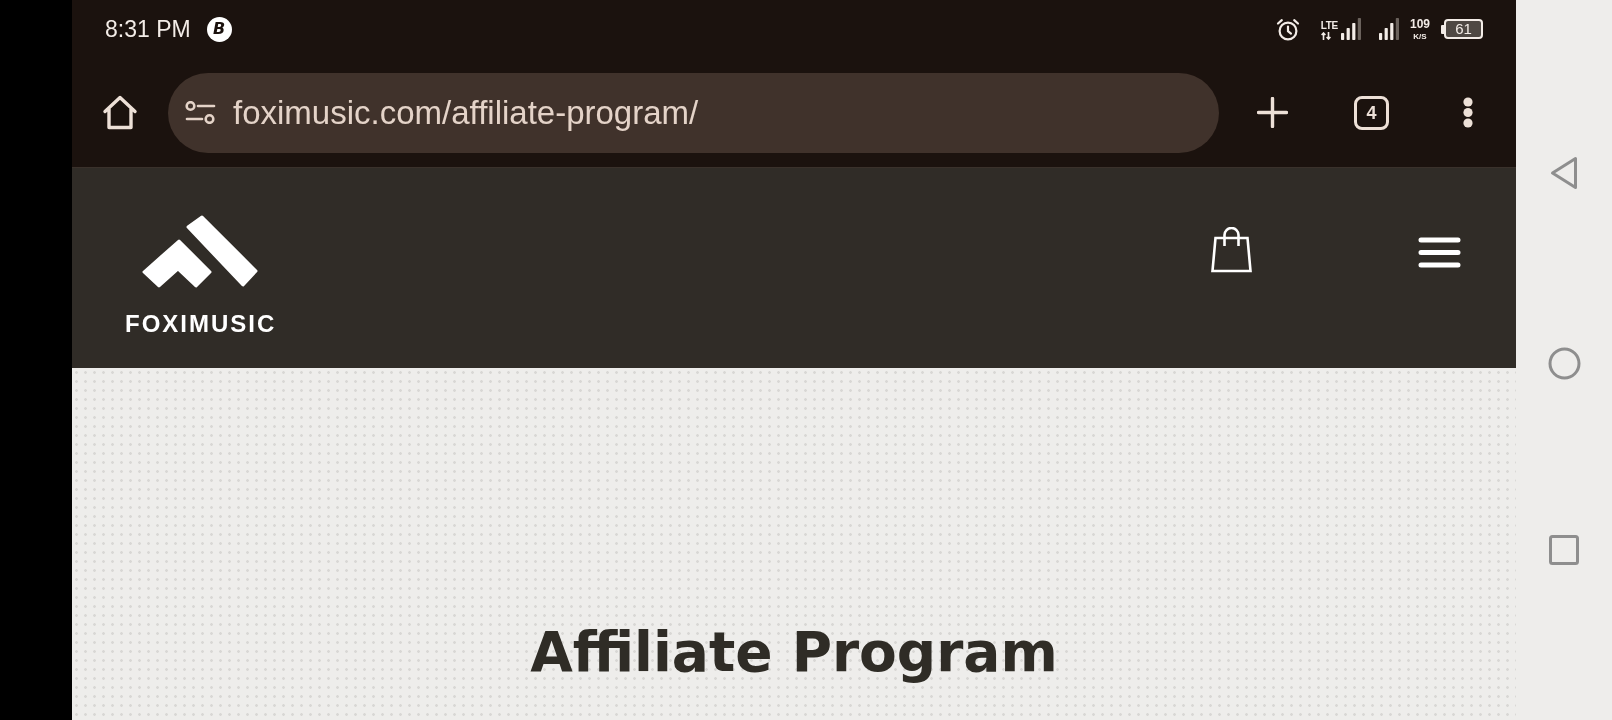 This screenshot has width=1612, height=720. I want to click on menu-icon, so click(1439, 252).